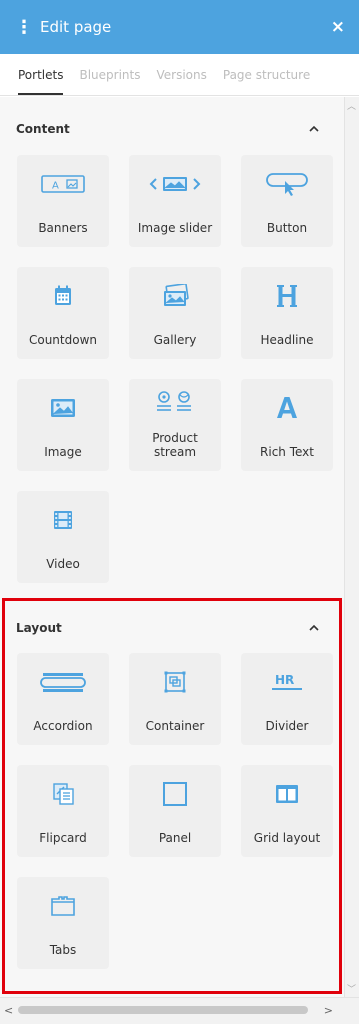 The image size is (359, 1024). What do you see at coordinates (168, 129) in the screenshot?
I see `content-section-header: Content` at bounding box center [168, 129].